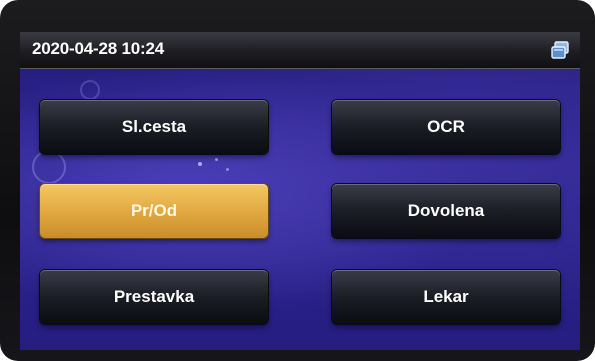 Image resolution: width=595 pixels, height=361 pixels. I want to click on ocr-button: OCR, so click(446, 127).